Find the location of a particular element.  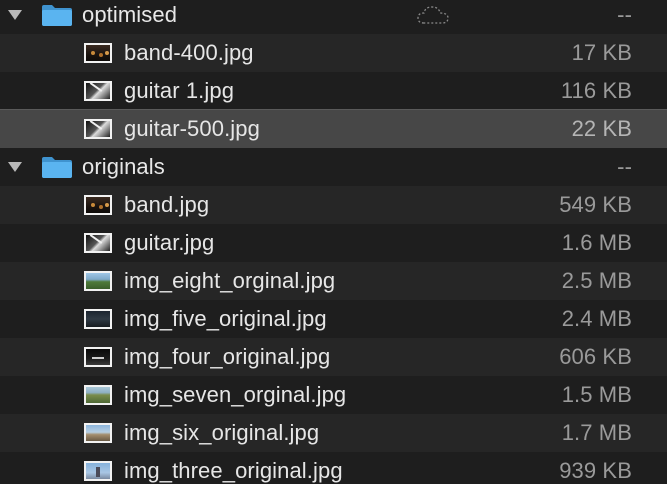

file-name: guitar 1.jpg is located at coordinates (179, 90).